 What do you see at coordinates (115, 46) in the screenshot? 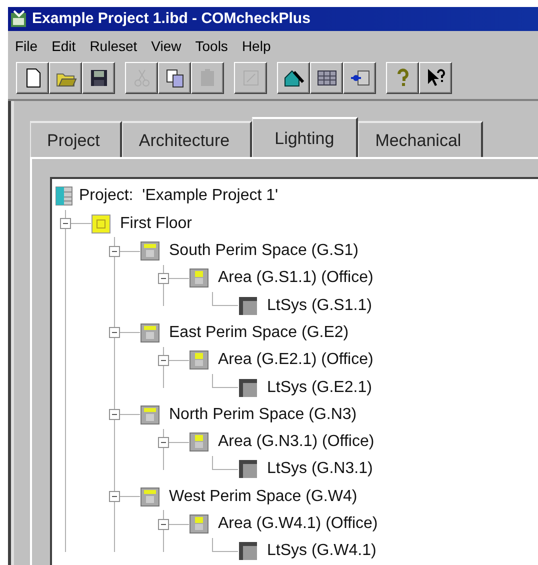
I see `menu-item: Ruleset` at bounding box center [115, 46].